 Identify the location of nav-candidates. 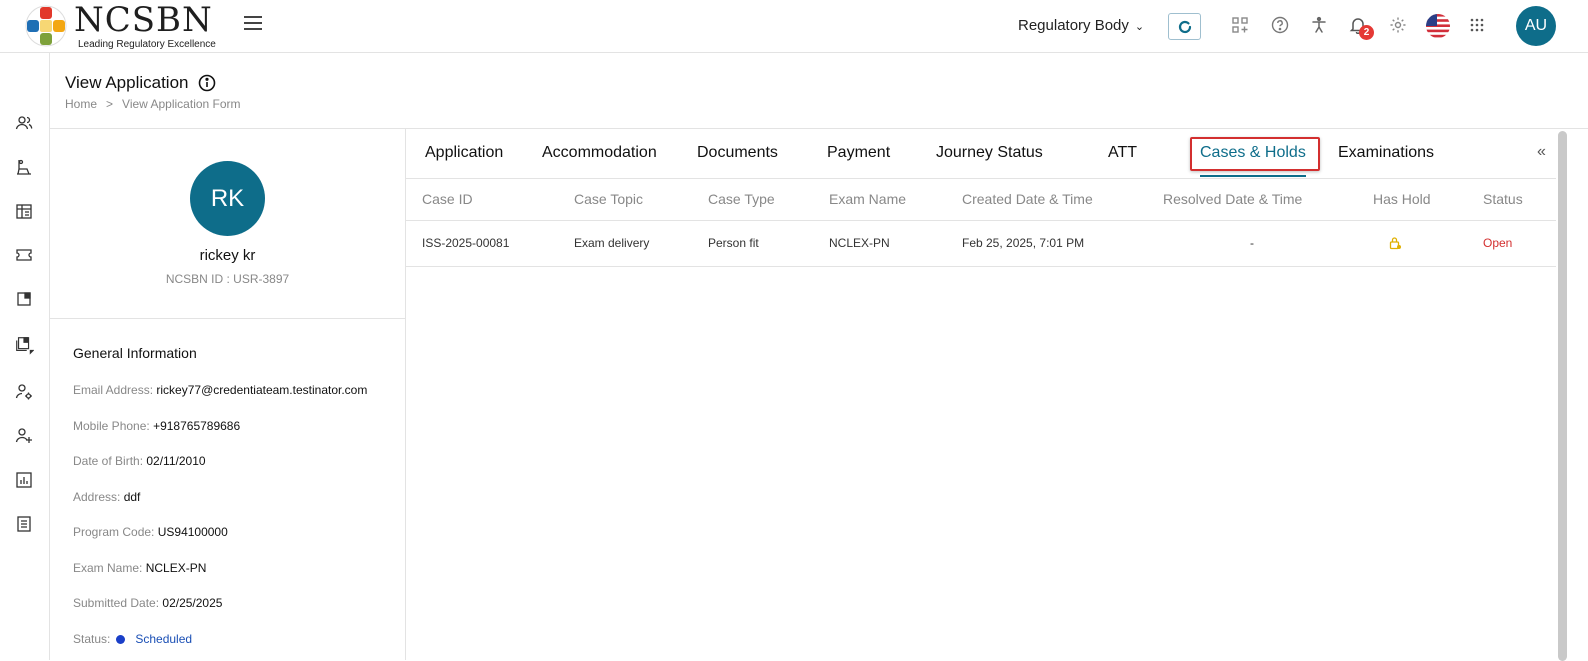
(24, 123).